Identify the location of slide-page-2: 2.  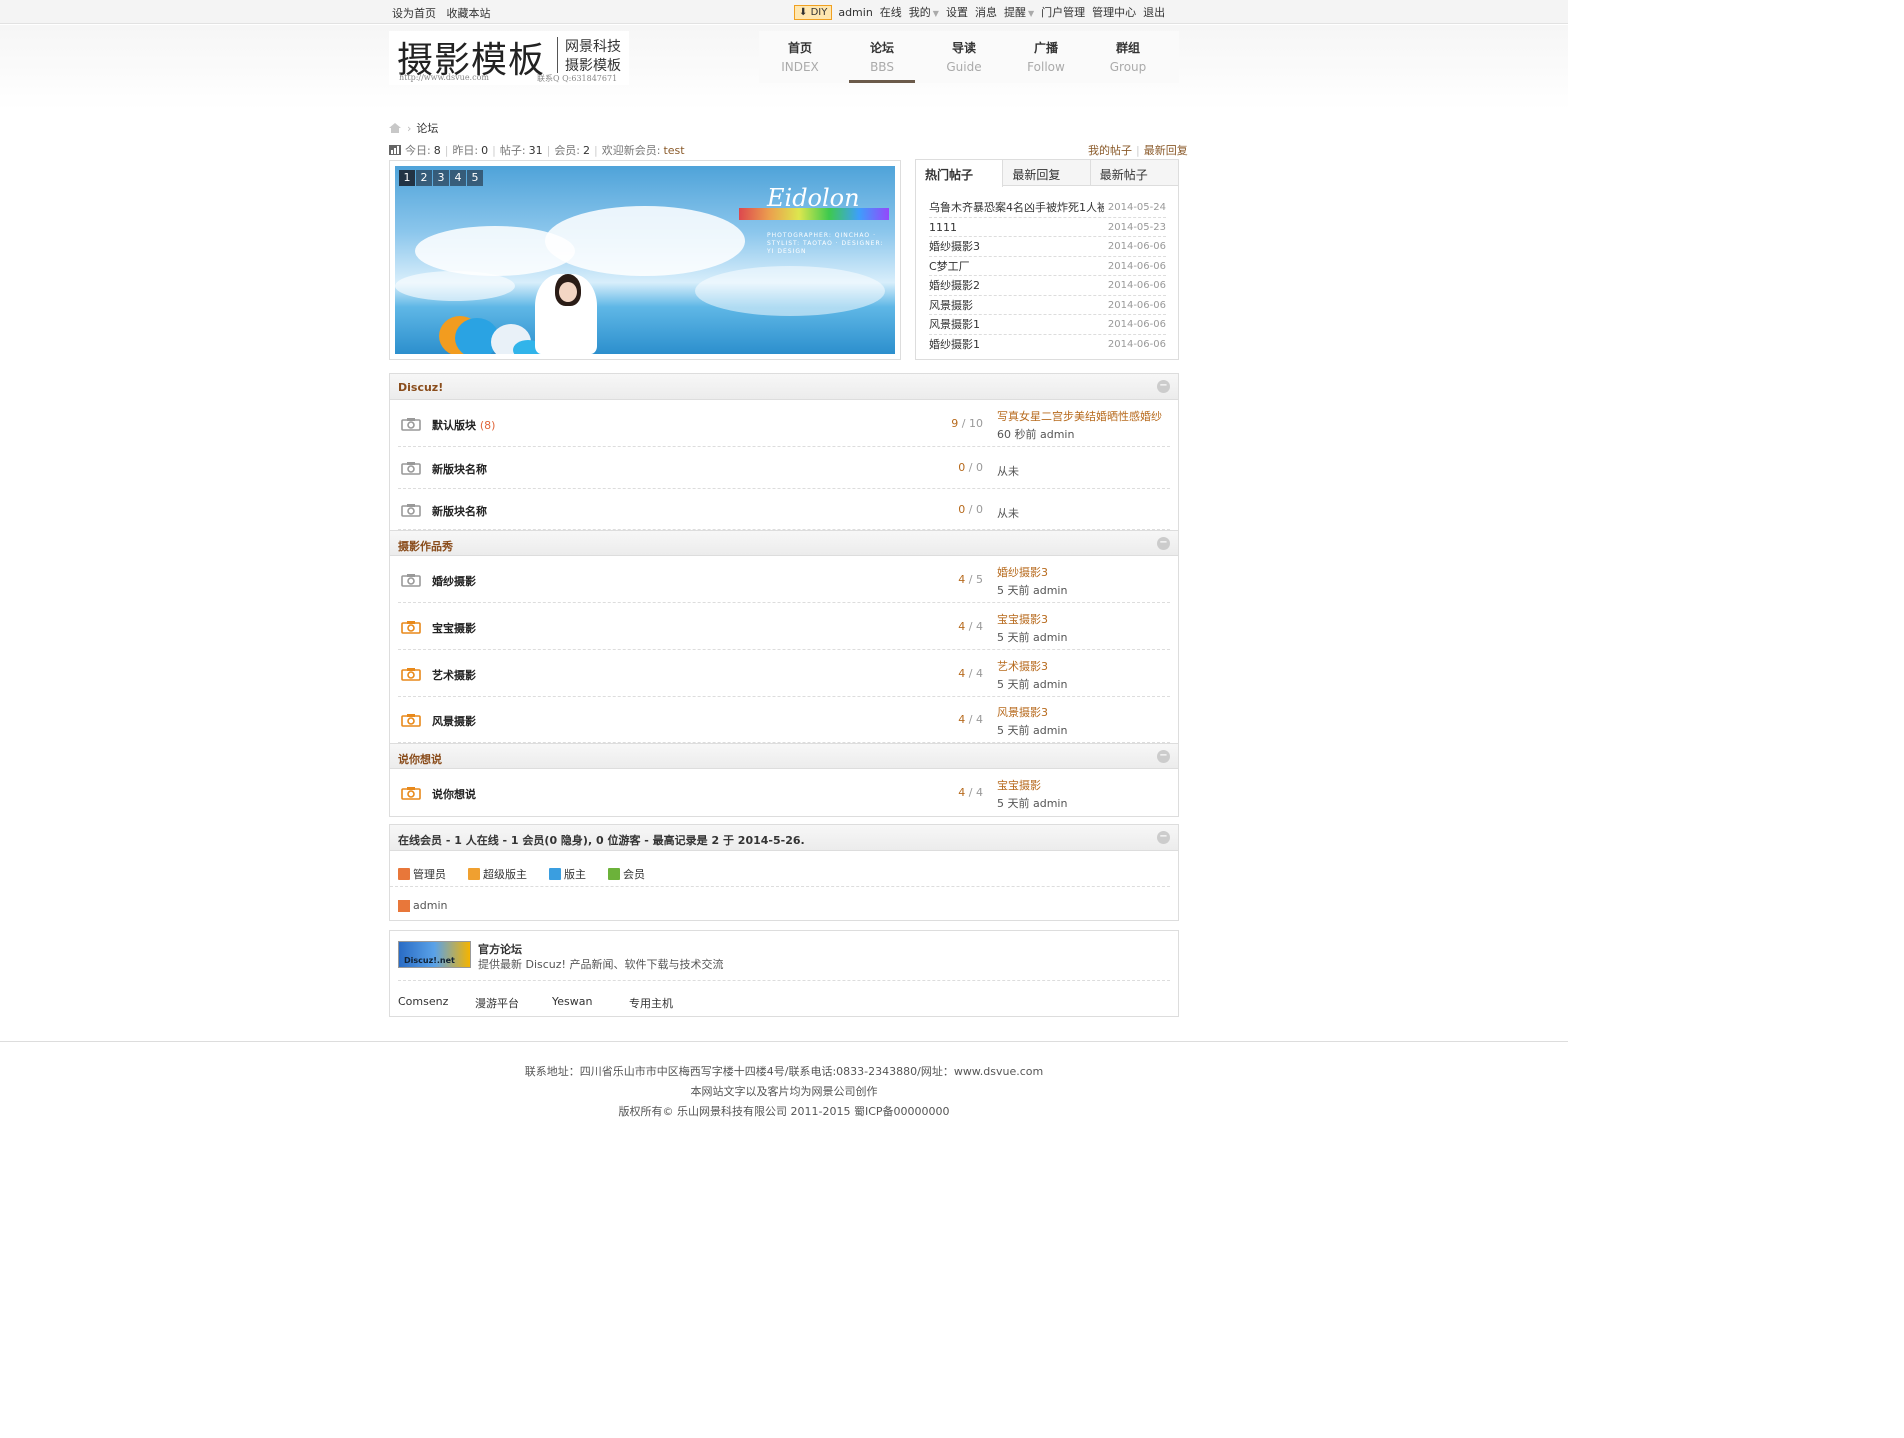
(424, 178).